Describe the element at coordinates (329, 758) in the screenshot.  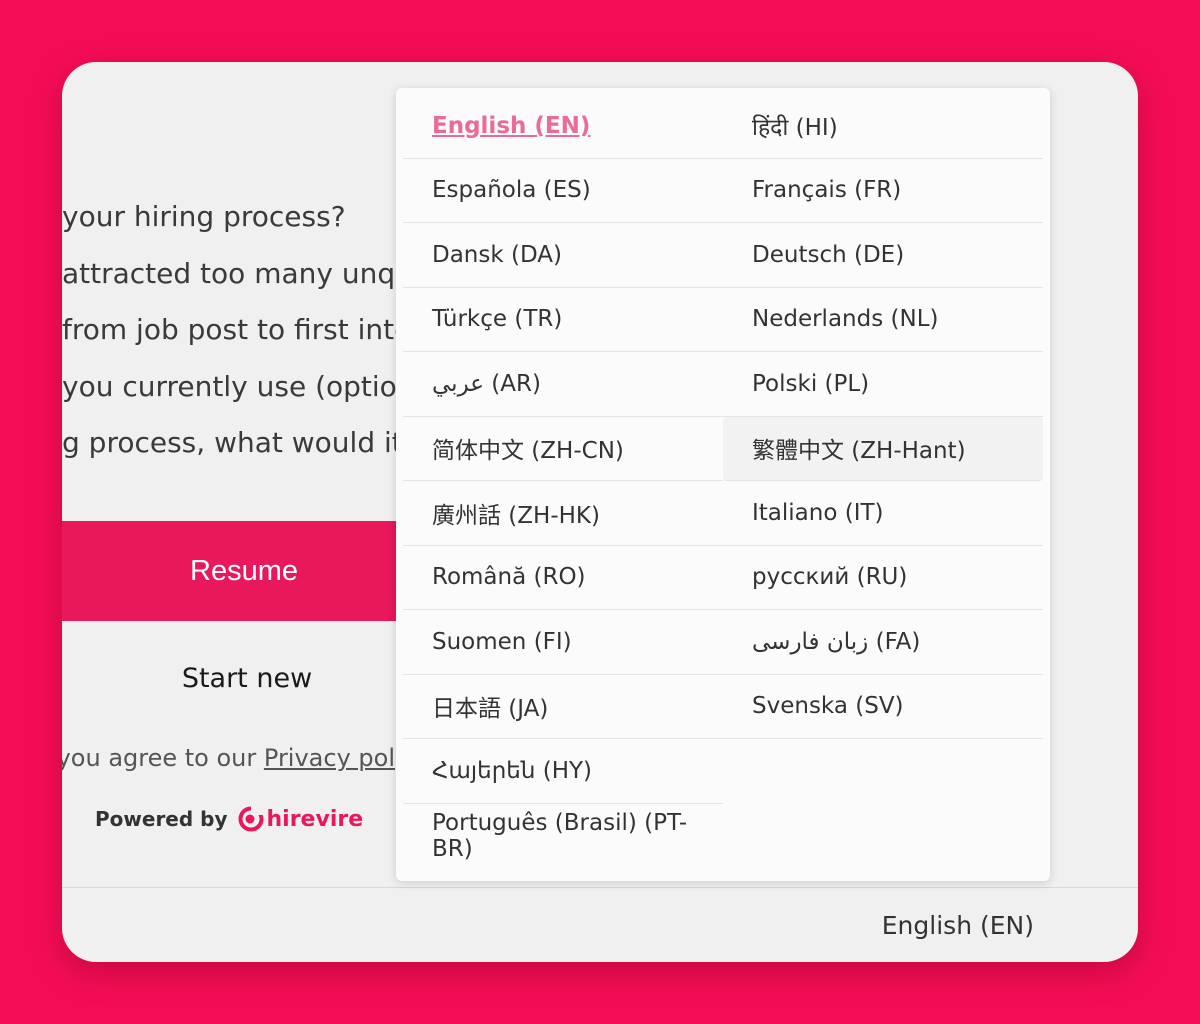
I see `privacy-policy-link: Privacy pol` at that location.